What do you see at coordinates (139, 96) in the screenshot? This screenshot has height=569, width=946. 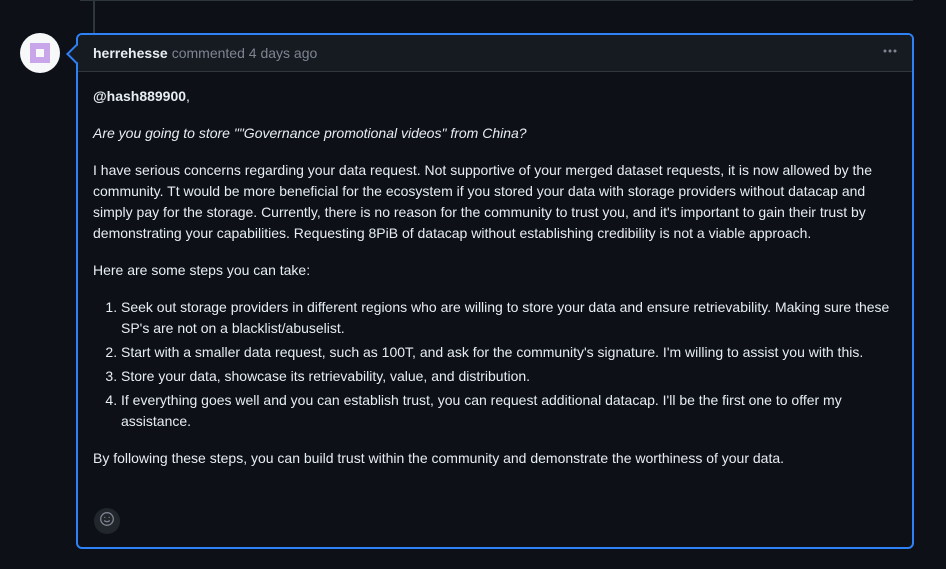 I see `user-mention: @hash889900` at bounding box center [139, 96].